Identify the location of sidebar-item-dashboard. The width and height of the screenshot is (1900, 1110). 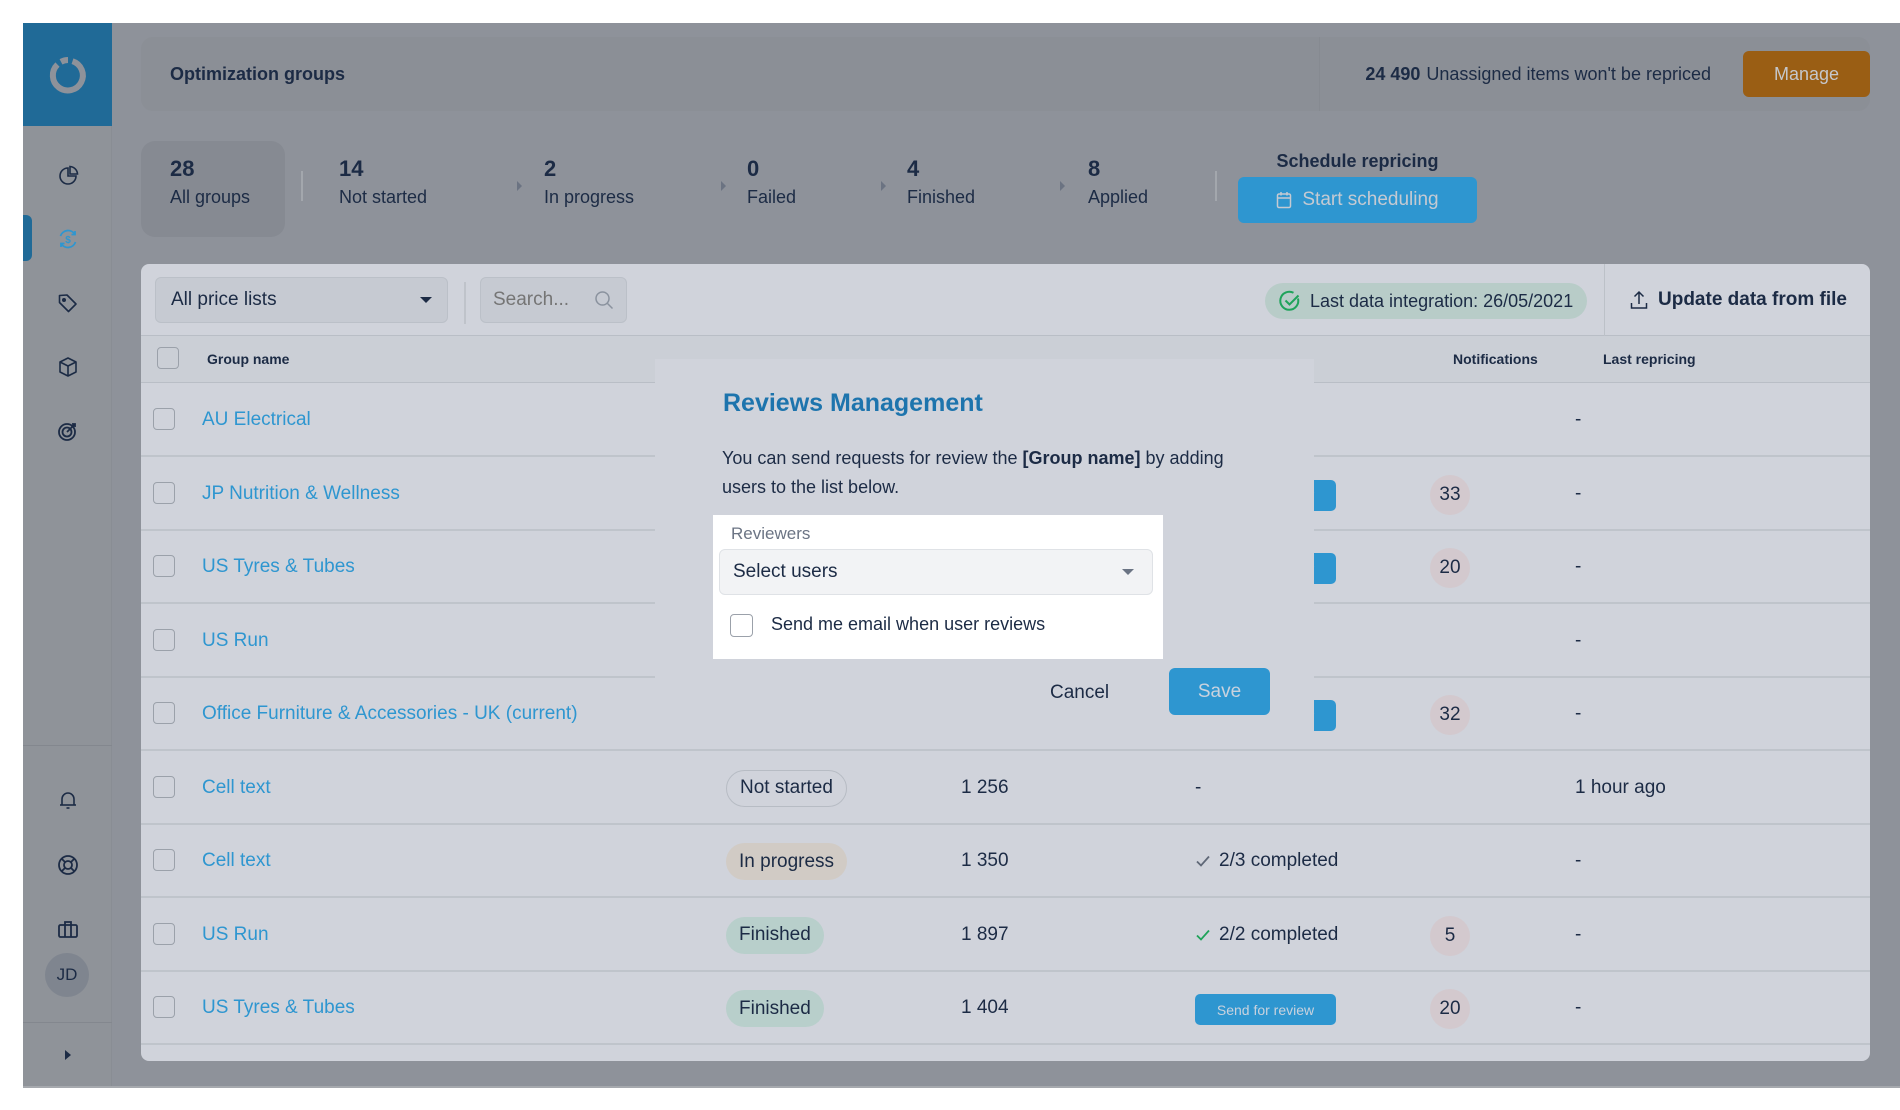
(67, 176).